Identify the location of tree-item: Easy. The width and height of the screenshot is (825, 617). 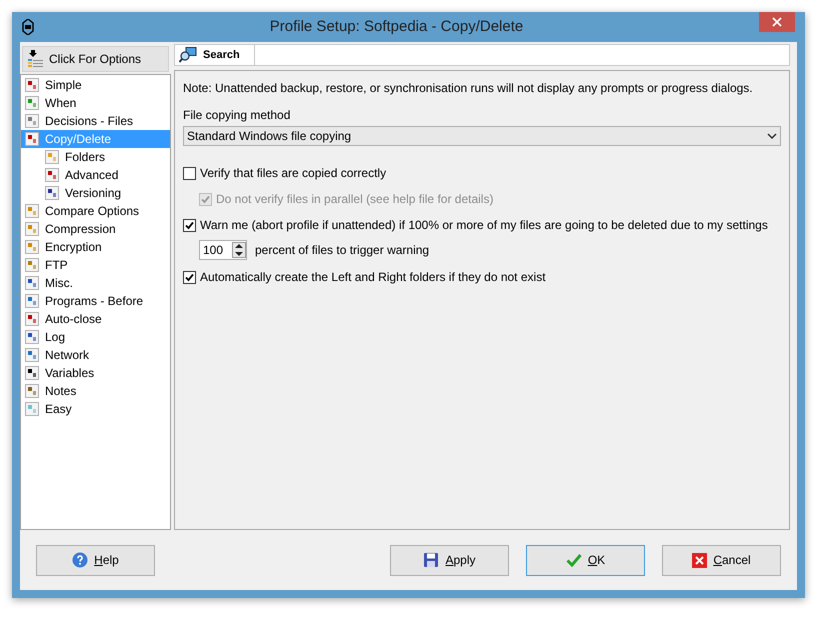
(95, 409).